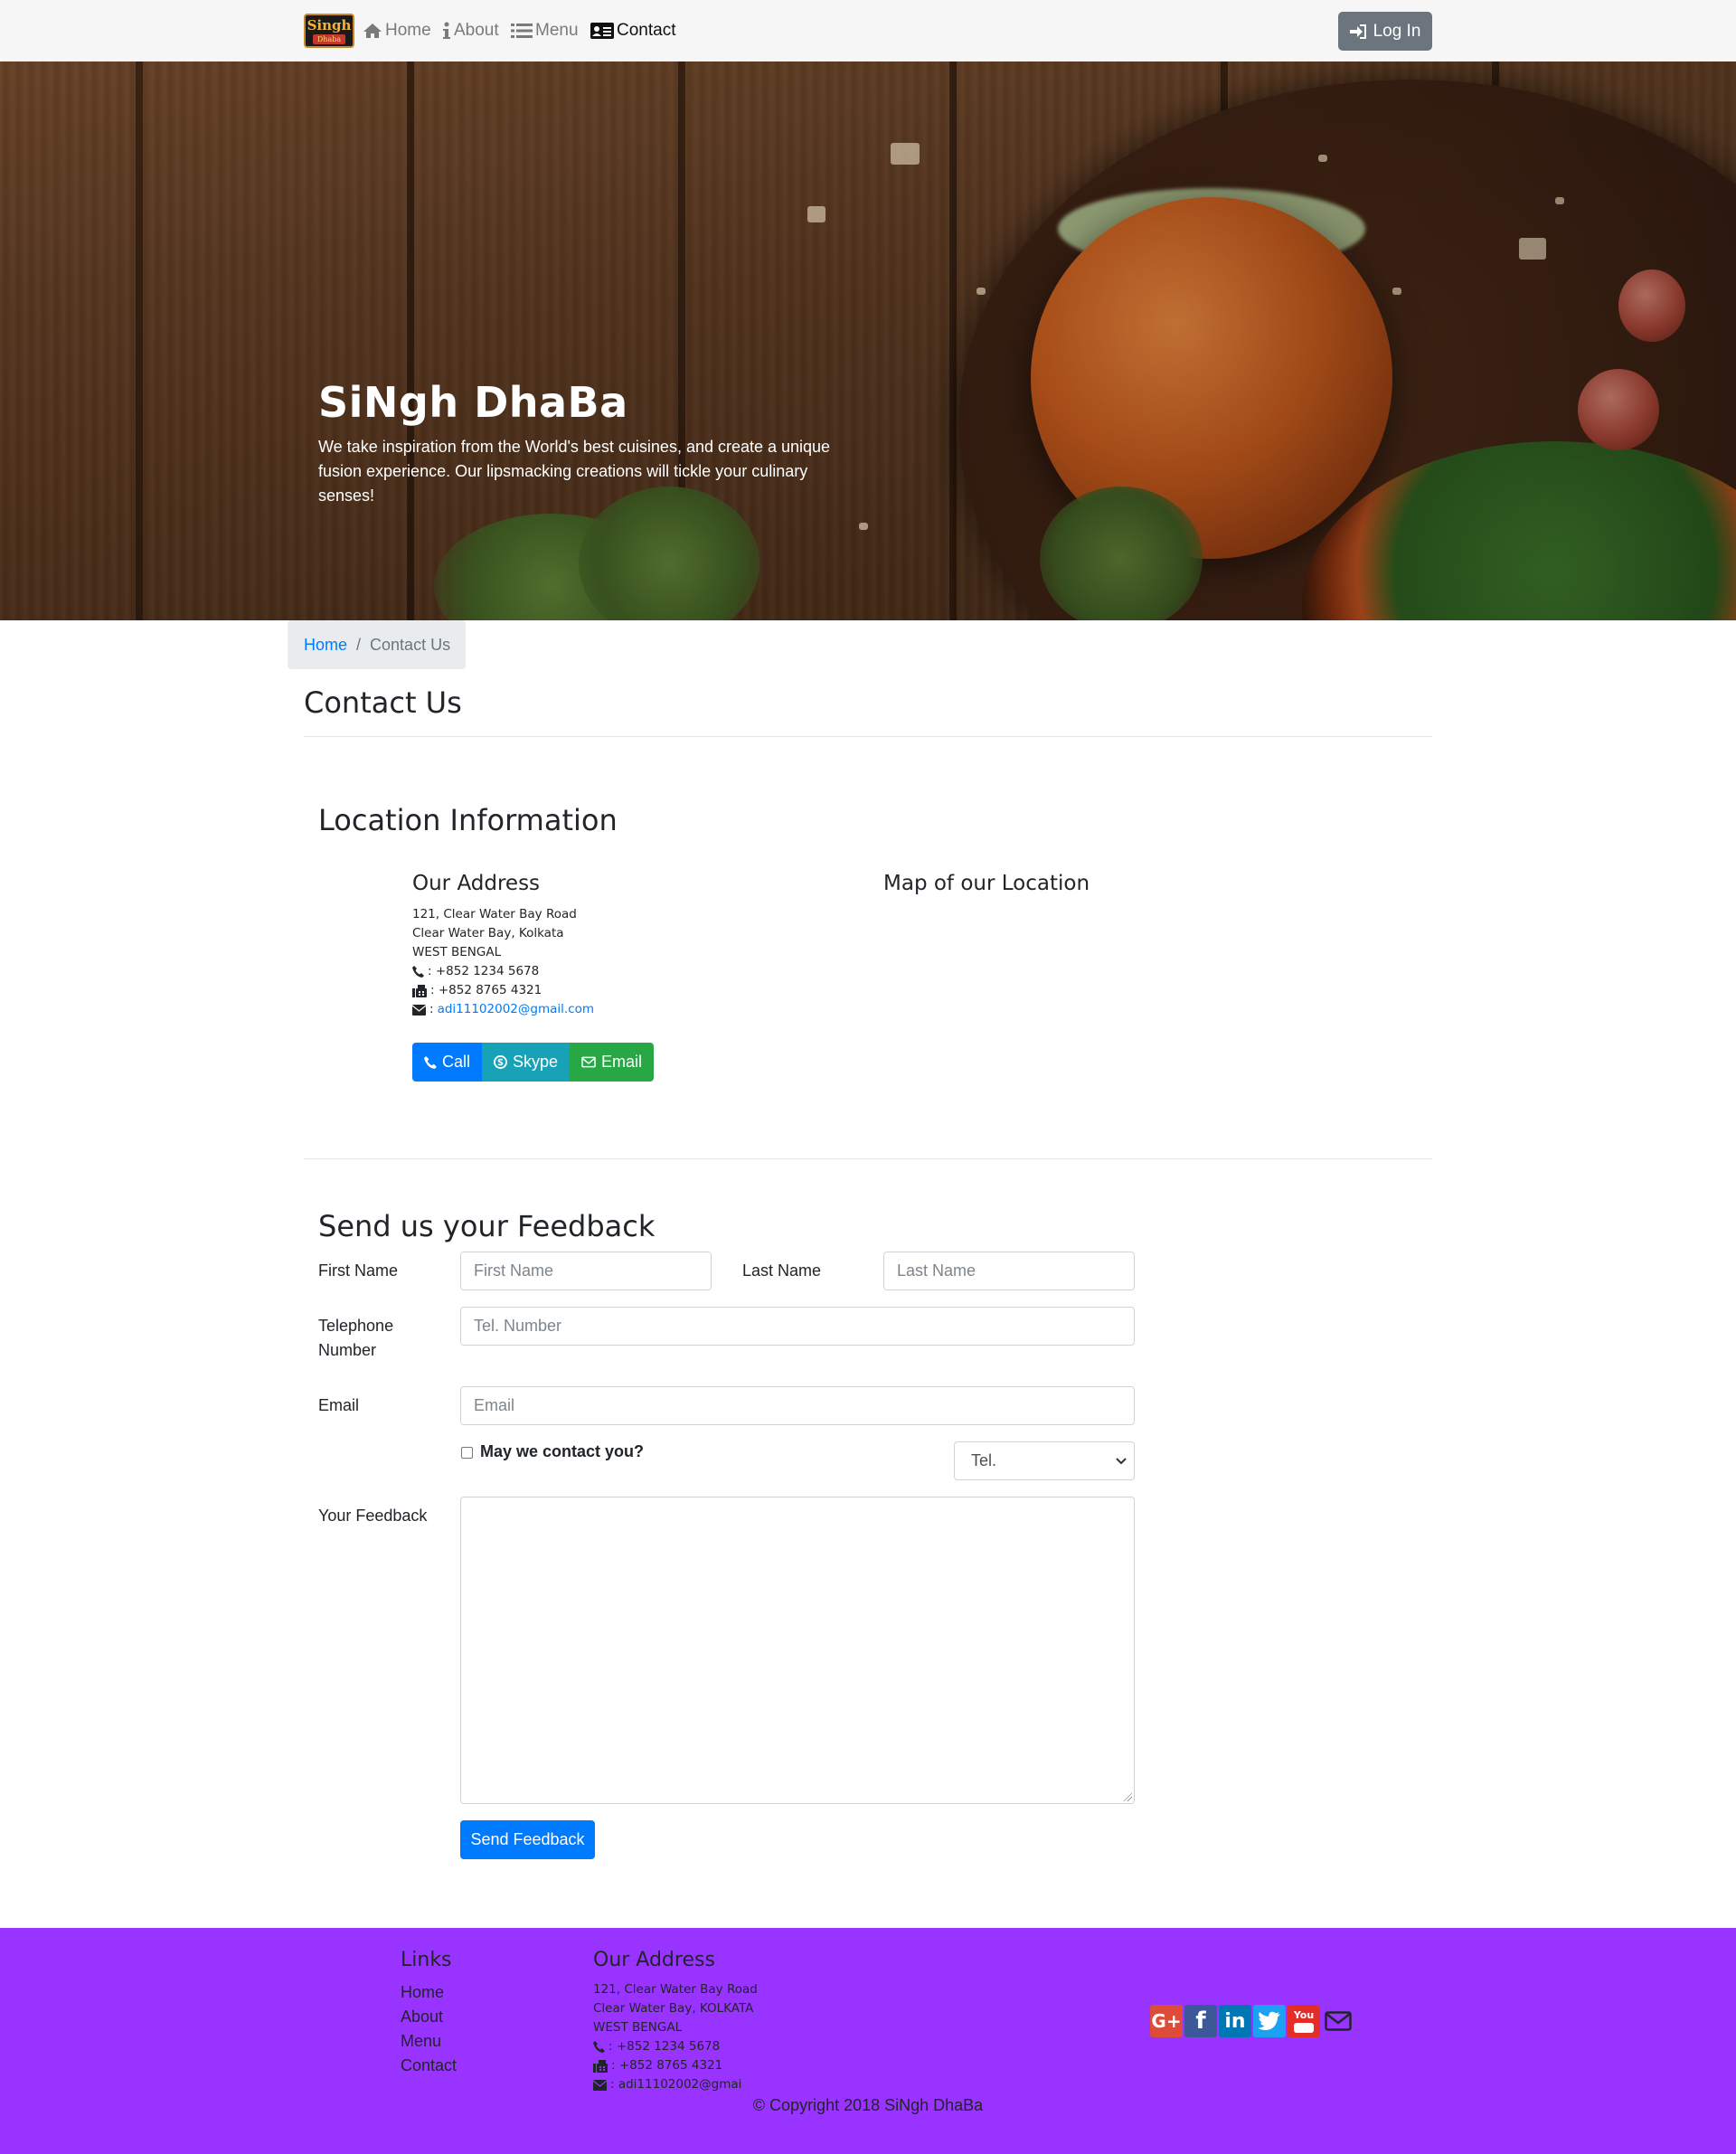 The image size is (1736, 2154). I want to click on telephone-label-line: Number, so click(348, 1350).